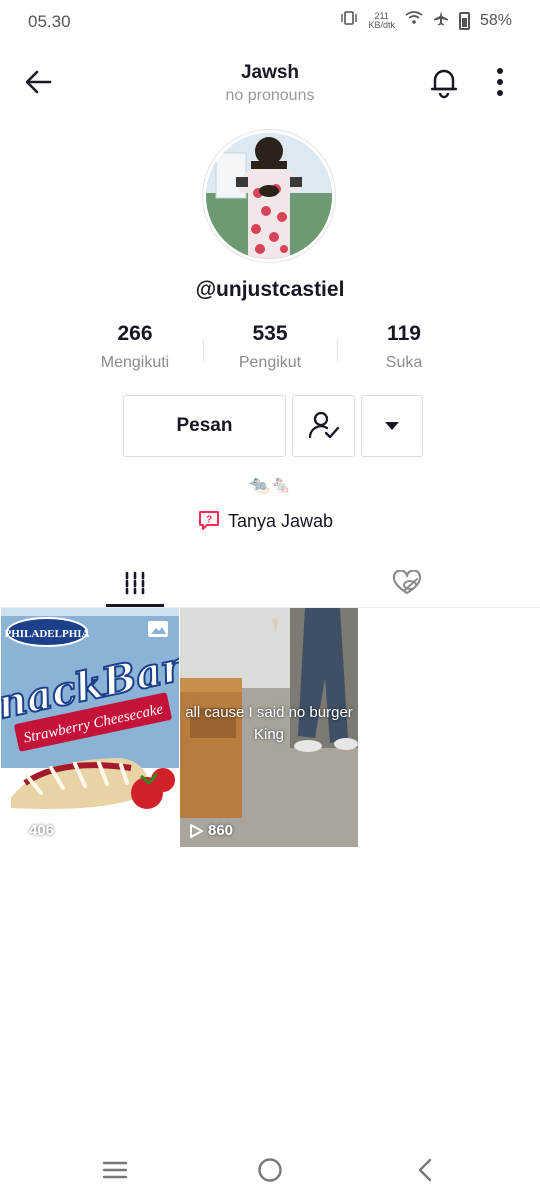  What do you see at coordinates (135, 347) in the screenshot?
I see `following-stat: 266 Mengikuti` at bounding box center [135, 347].